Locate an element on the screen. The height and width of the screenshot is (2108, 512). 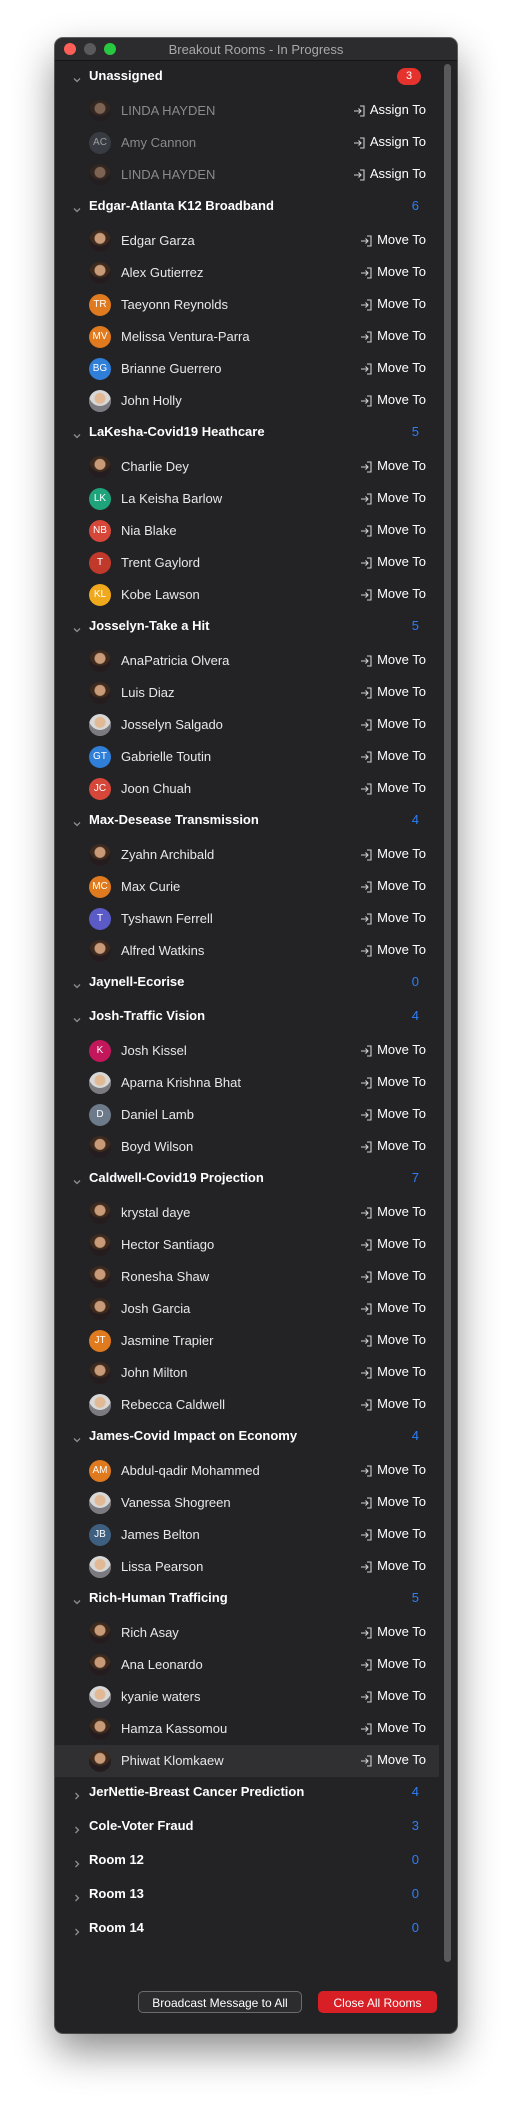
participant-row: AnaPatricia Olvera Move To is located at coordinates (247, 661).